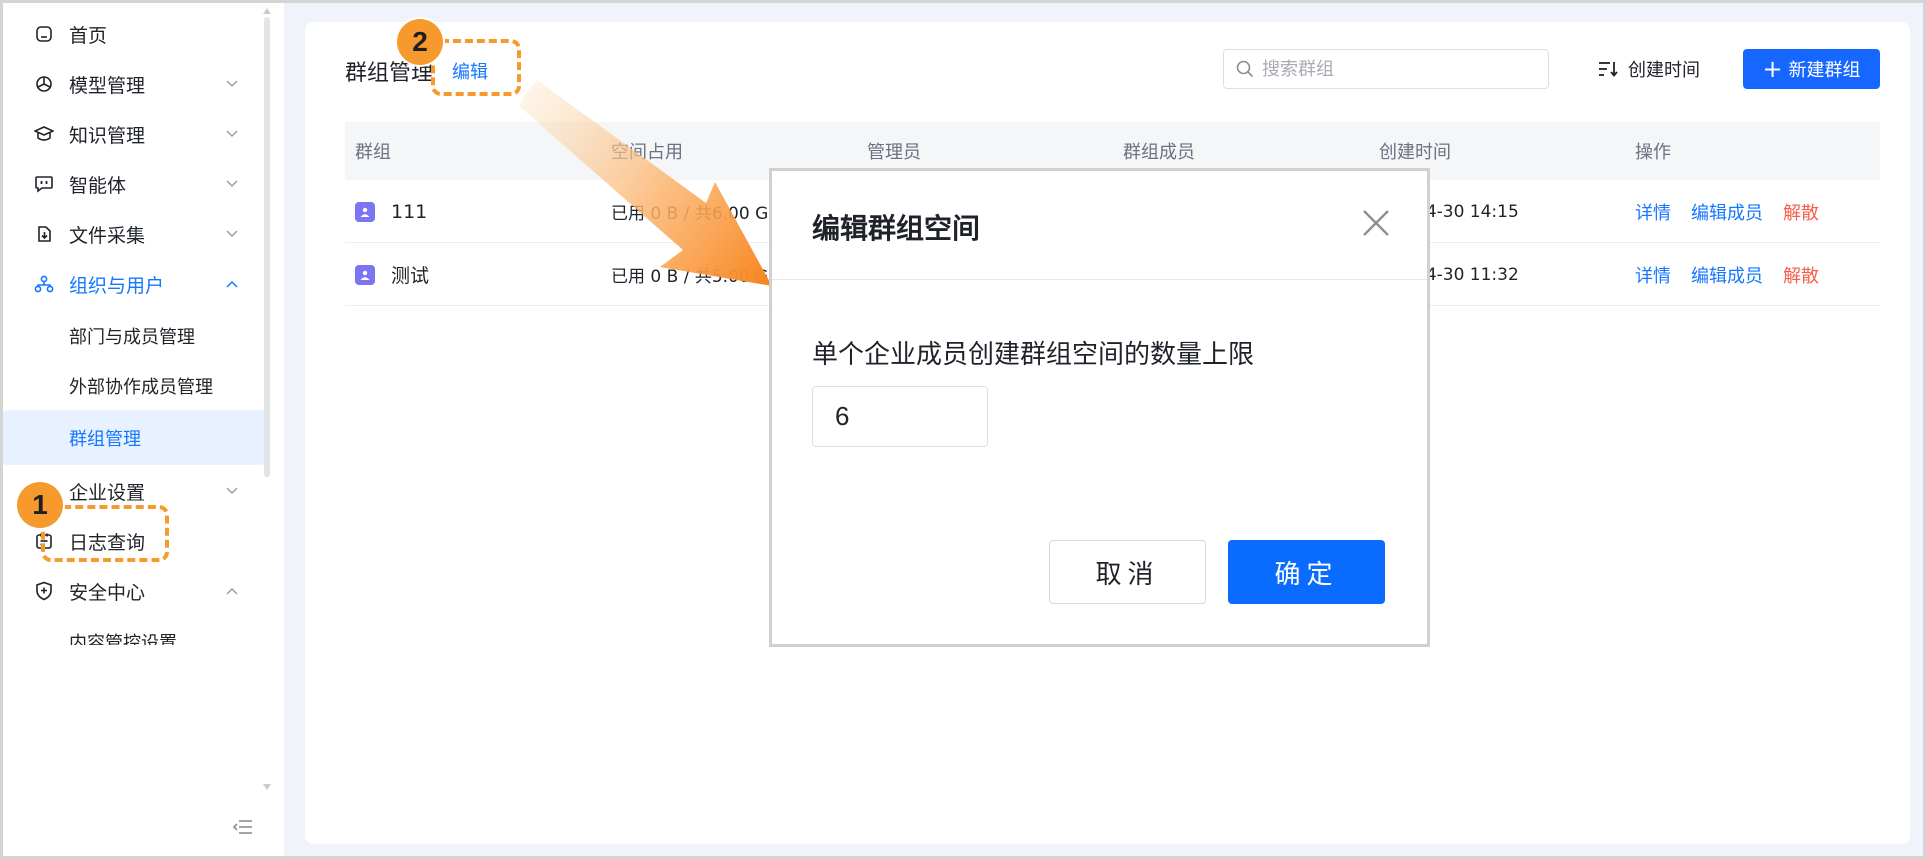 The image size is (1926, 859). What do you see at coordinates (1033, 355) in the screenshot?
I see `group-limit-label: 单个企业成员创建群组空间的数量上限` at bounding box center [1033, 355].